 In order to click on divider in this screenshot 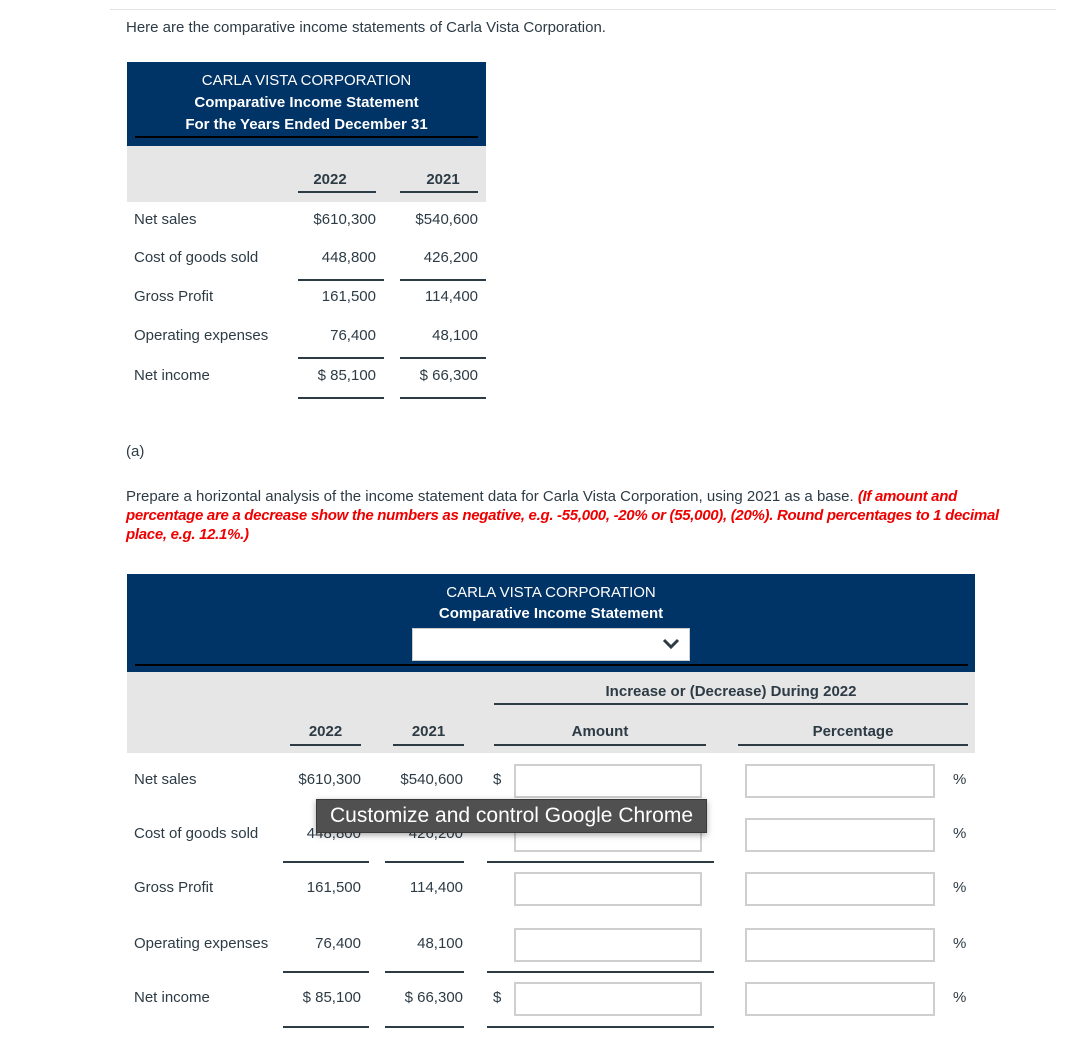, I will do `click(583, 9)`.